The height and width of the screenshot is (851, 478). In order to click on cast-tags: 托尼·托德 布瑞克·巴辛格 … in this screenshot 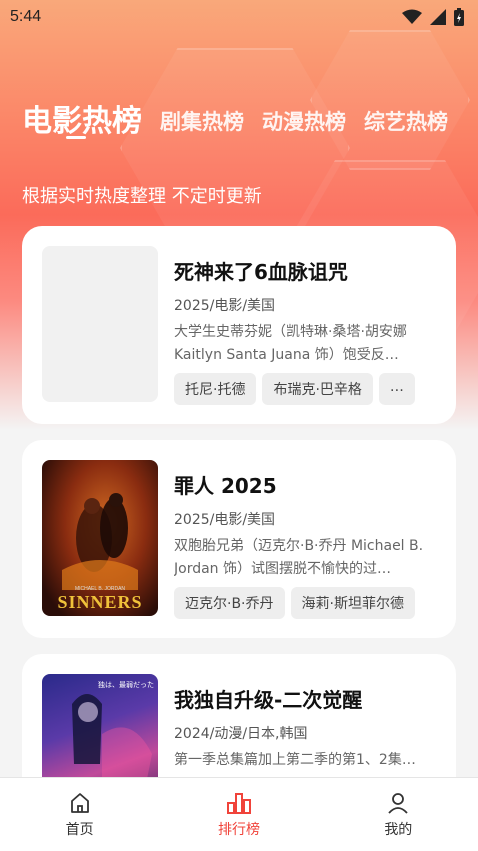, I will do `click(305, 389)`.